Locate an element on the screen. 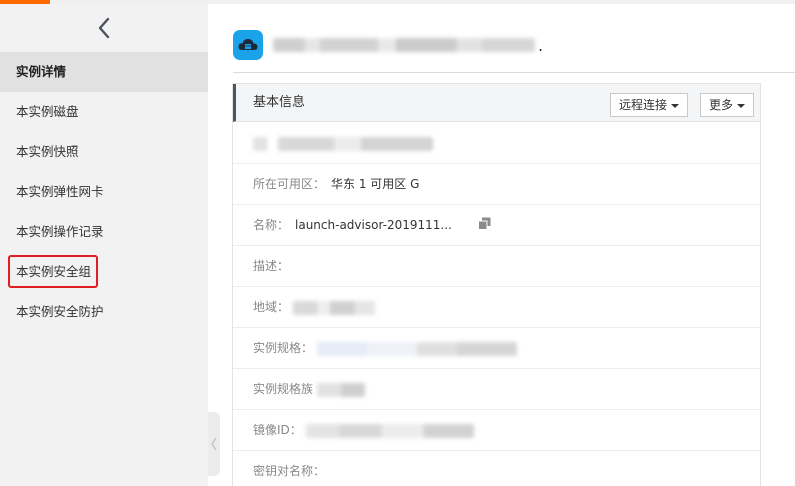  panel-title: 基本信息 is located at coordinates (279, 102).